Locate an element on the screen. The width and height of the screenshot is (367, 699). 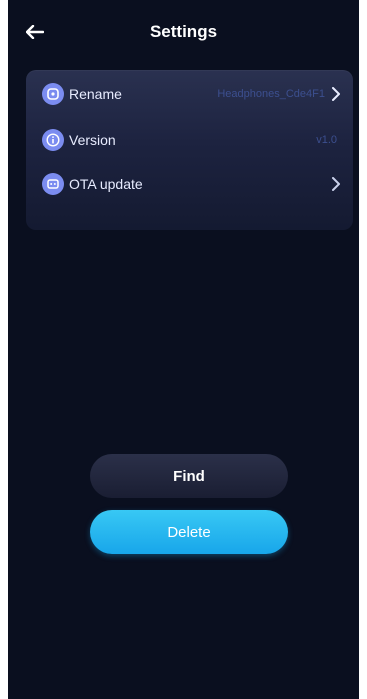
delete-button: Delete is located at coordinates (189, 532).